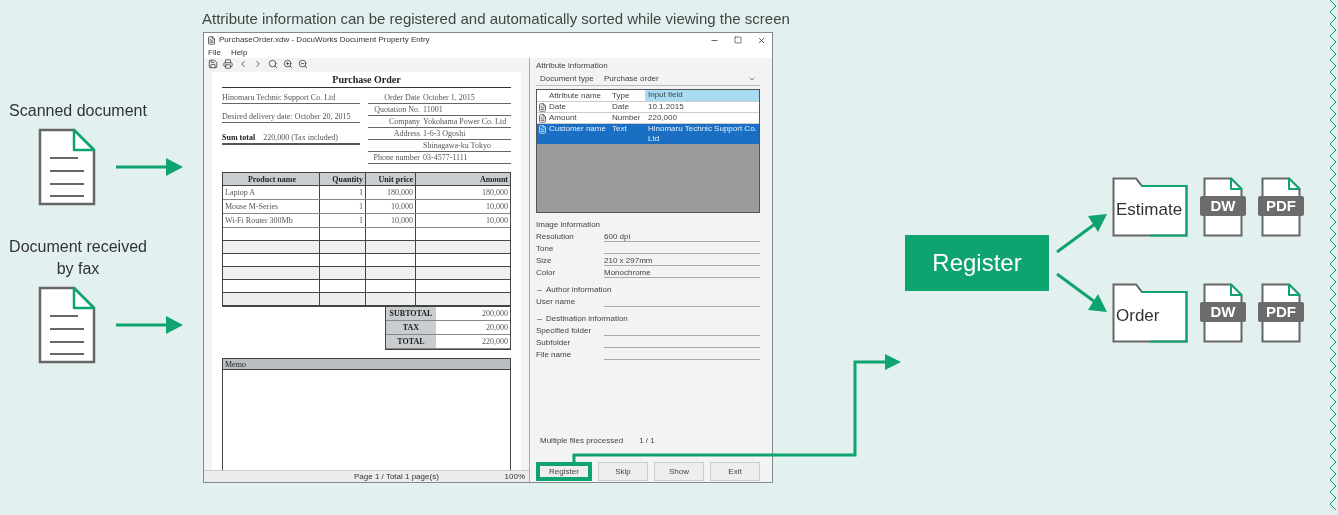  I want to click on field-label: Color, so click(546, 273).